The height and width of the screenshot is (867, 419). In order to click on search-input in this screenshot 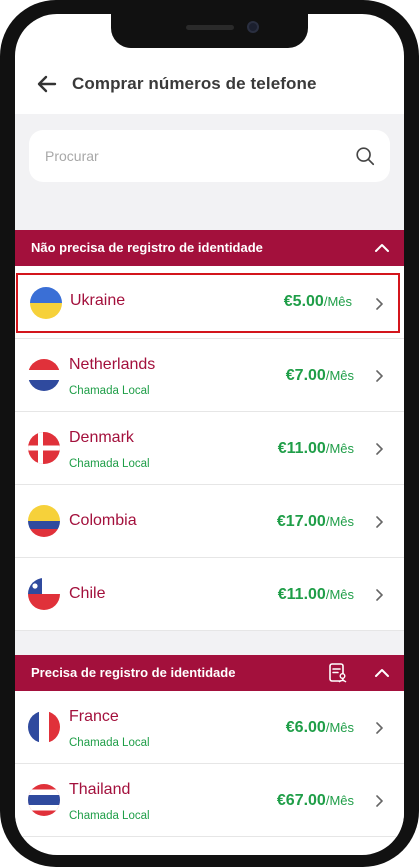, I will do `click(190, 156)`.